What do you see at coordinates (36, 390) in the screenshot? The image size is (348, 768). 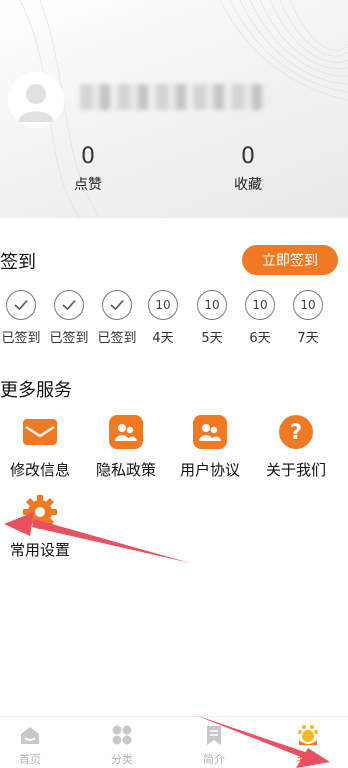 I see `services-title: 更多服务` at bounding box center [36, 390].